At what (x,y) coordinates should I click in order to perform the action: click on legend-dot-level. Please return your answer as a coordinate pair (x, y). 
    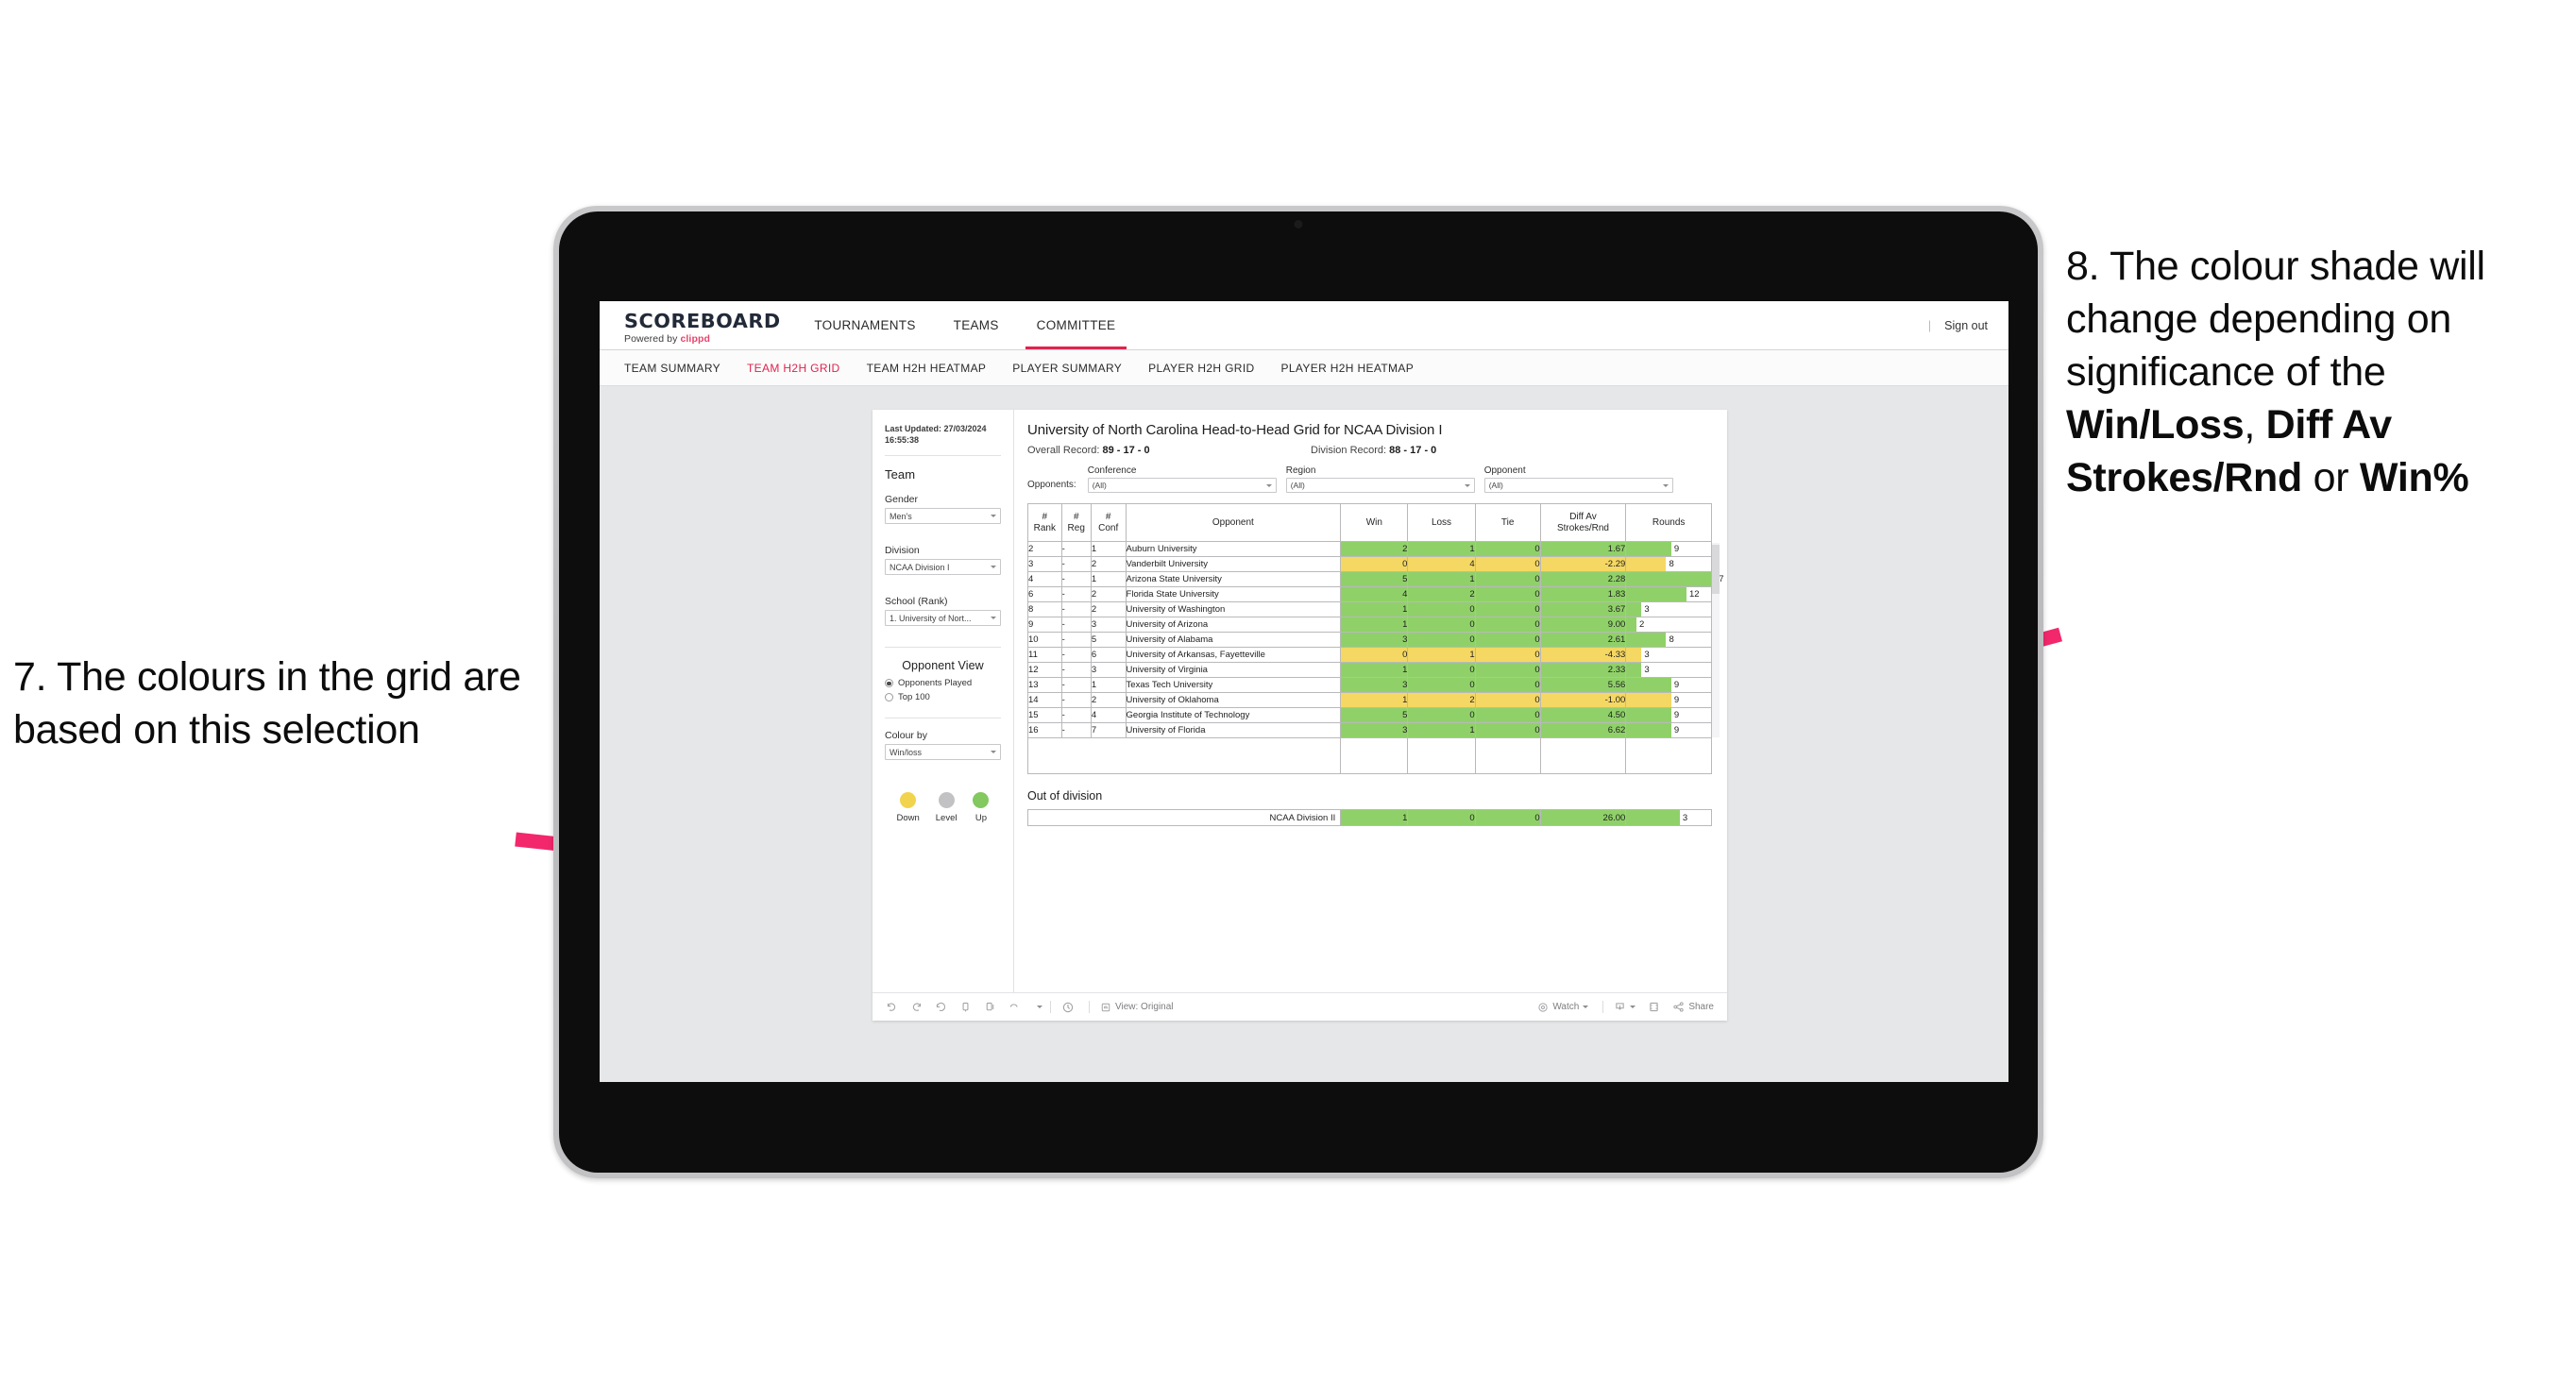
    Looking at the image, I should click on (946, 801).